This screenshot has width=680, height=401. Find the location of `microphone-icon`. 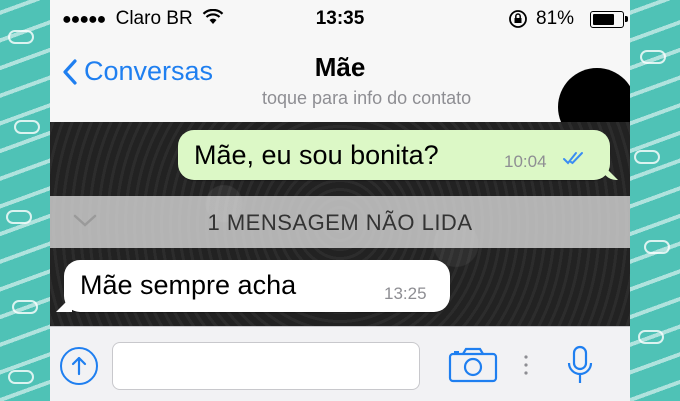

microphone-icon is located at coordinates (580, 366).